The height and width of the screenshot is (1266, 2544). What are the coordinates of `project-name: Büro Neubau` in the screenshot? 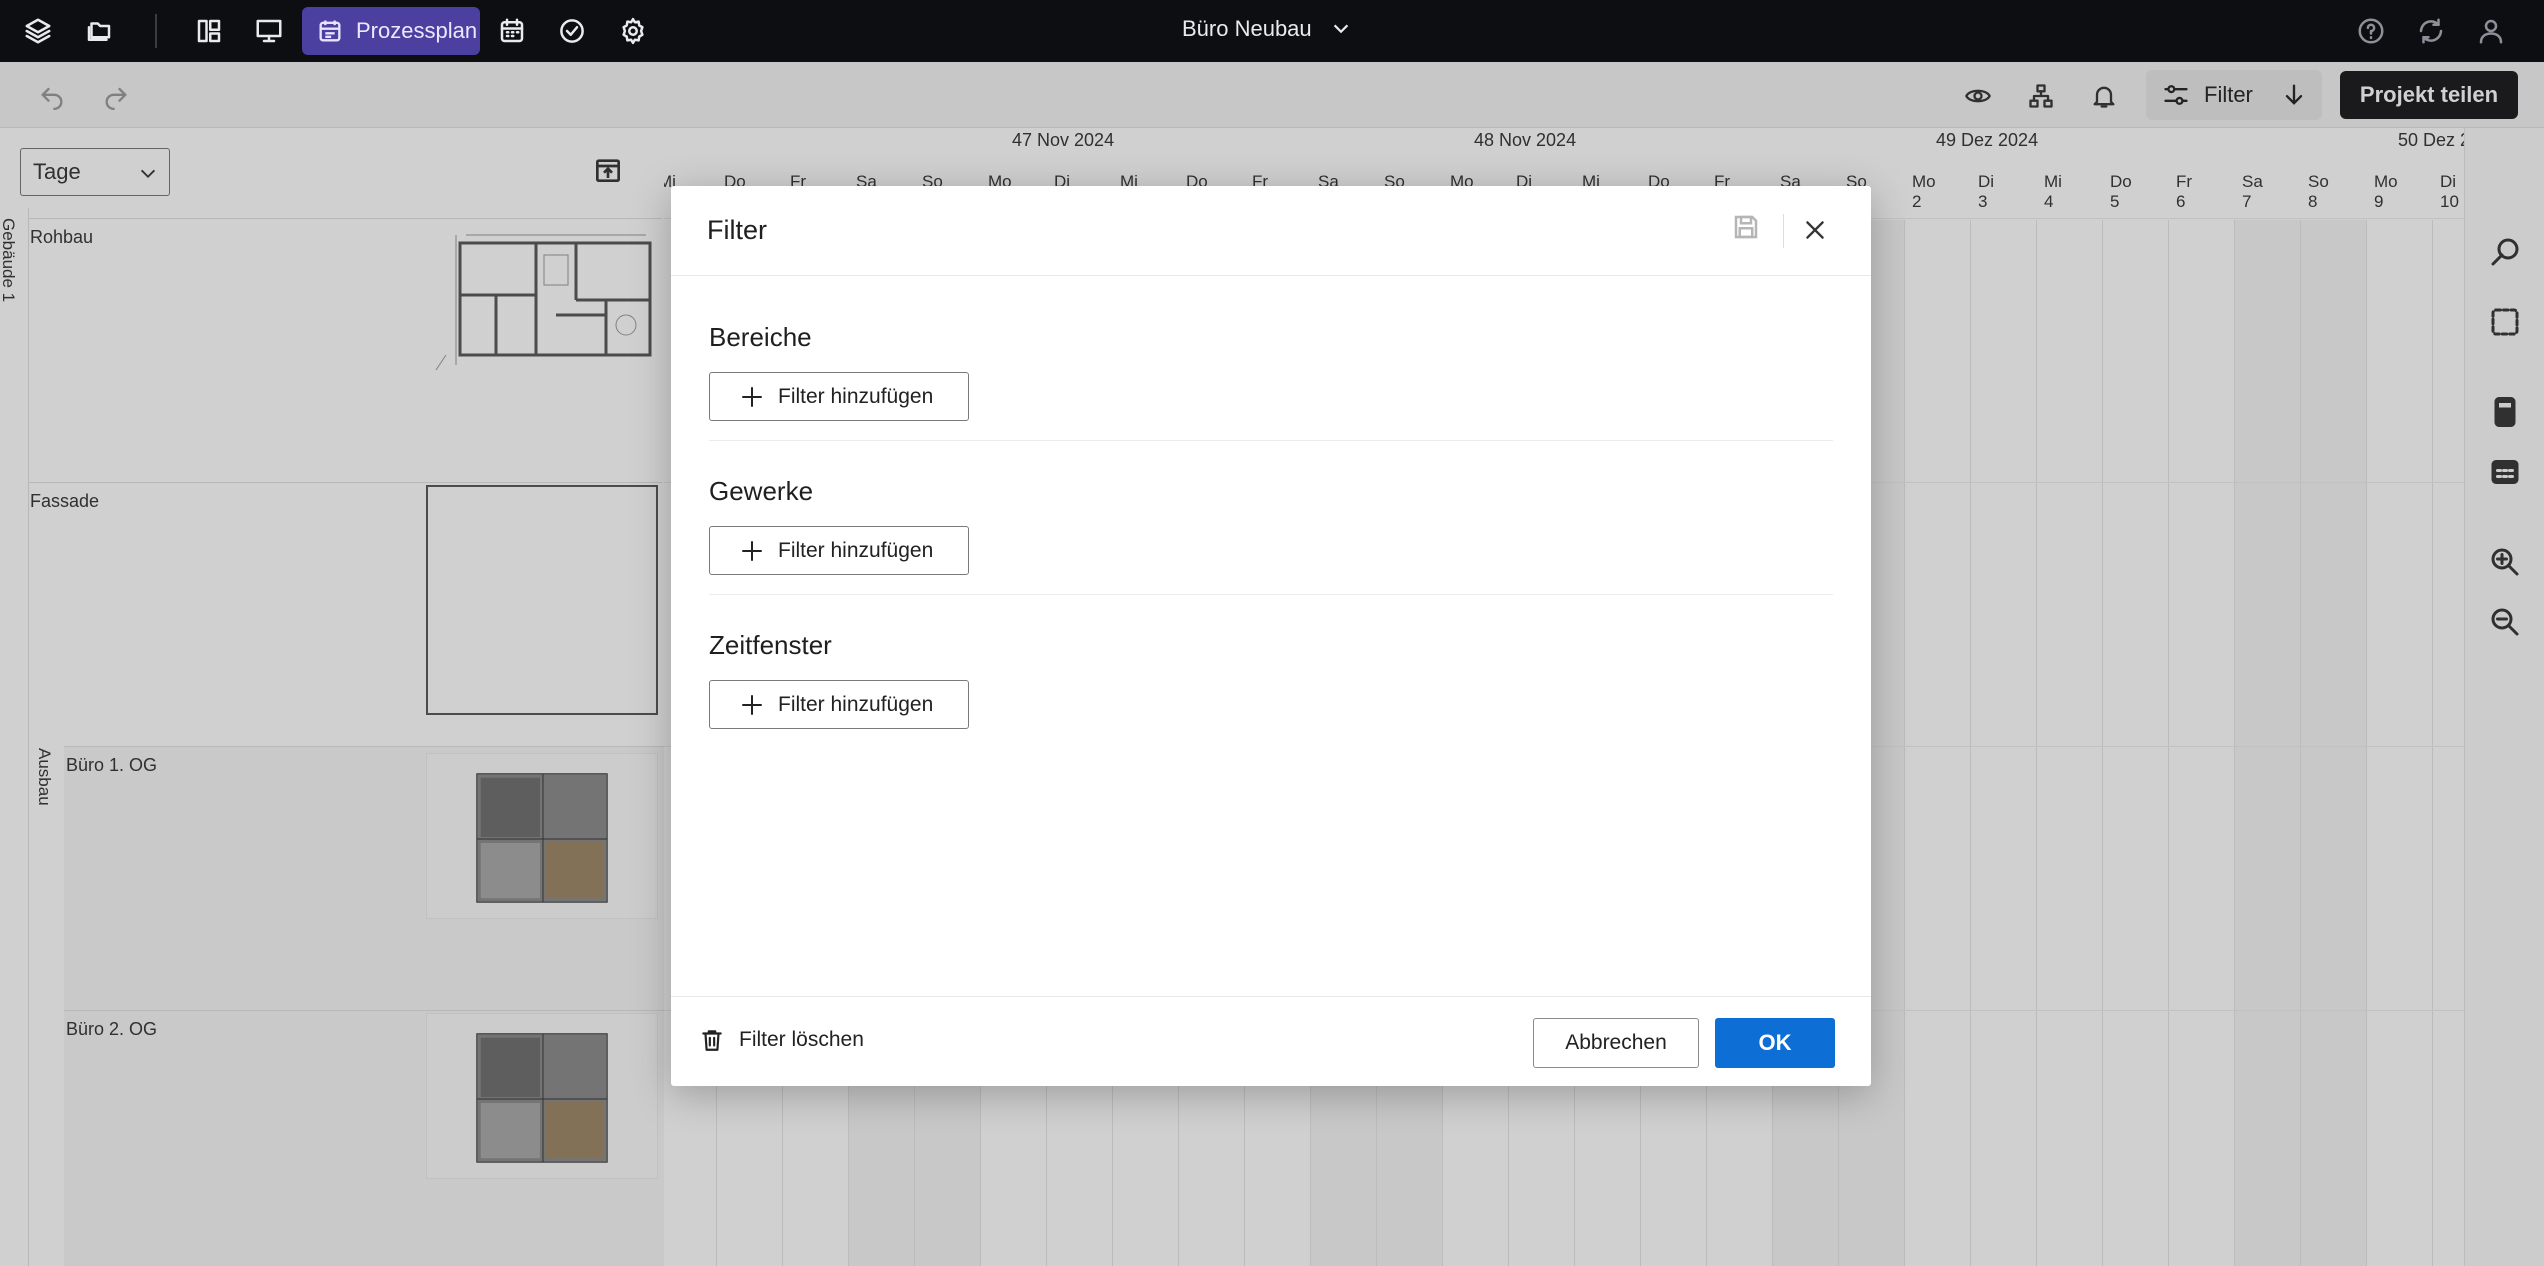 It's located at (1247, 28).